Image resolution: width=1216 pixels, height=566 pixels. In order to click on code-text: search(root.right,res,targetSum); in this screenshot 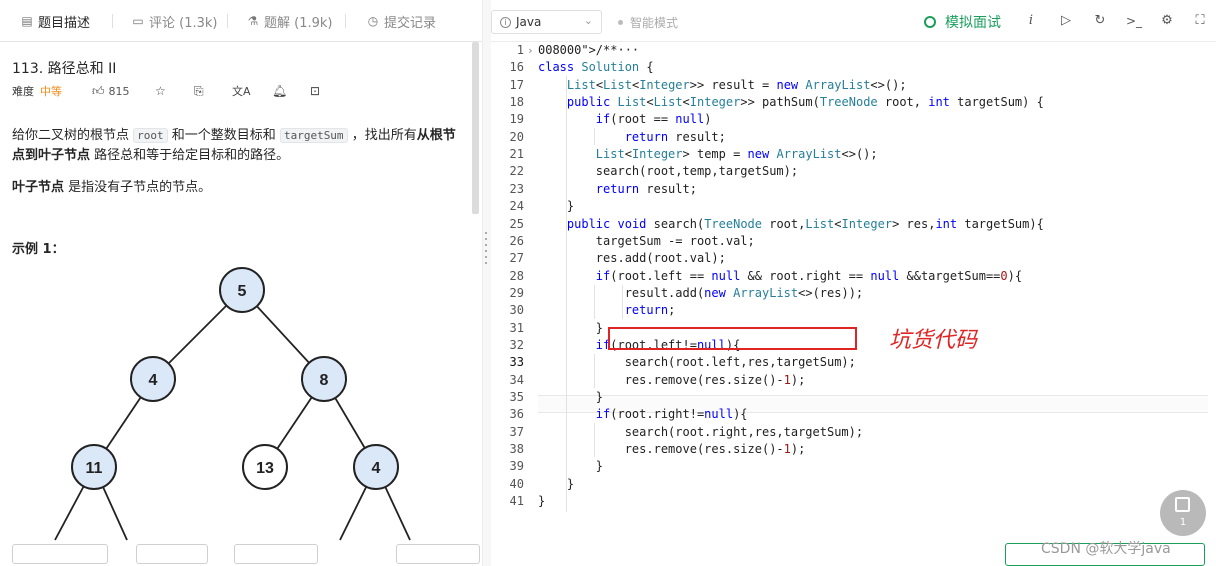, I will do `click(701, 431)`.